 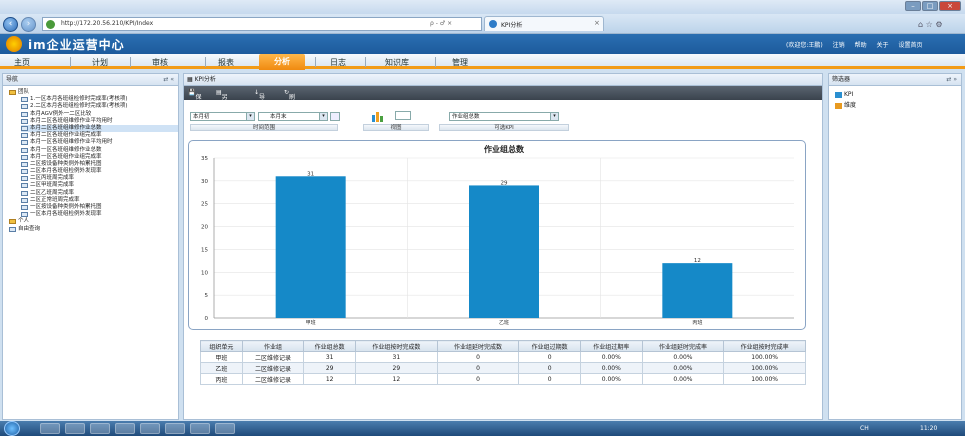 What do you see at coordinates (93, 229) in the screenshot?
I see `tree-item: 自由查询` at bounding box center [93, 229].